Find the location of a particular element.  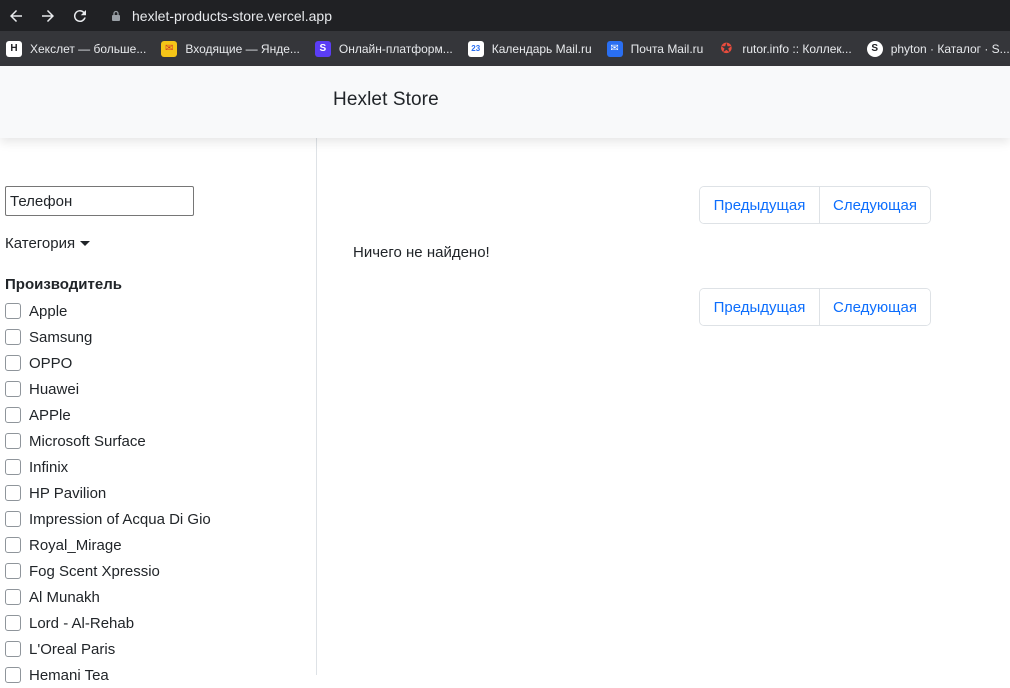

brand-link: Hexlet Store is located at coordinates (386, 100).